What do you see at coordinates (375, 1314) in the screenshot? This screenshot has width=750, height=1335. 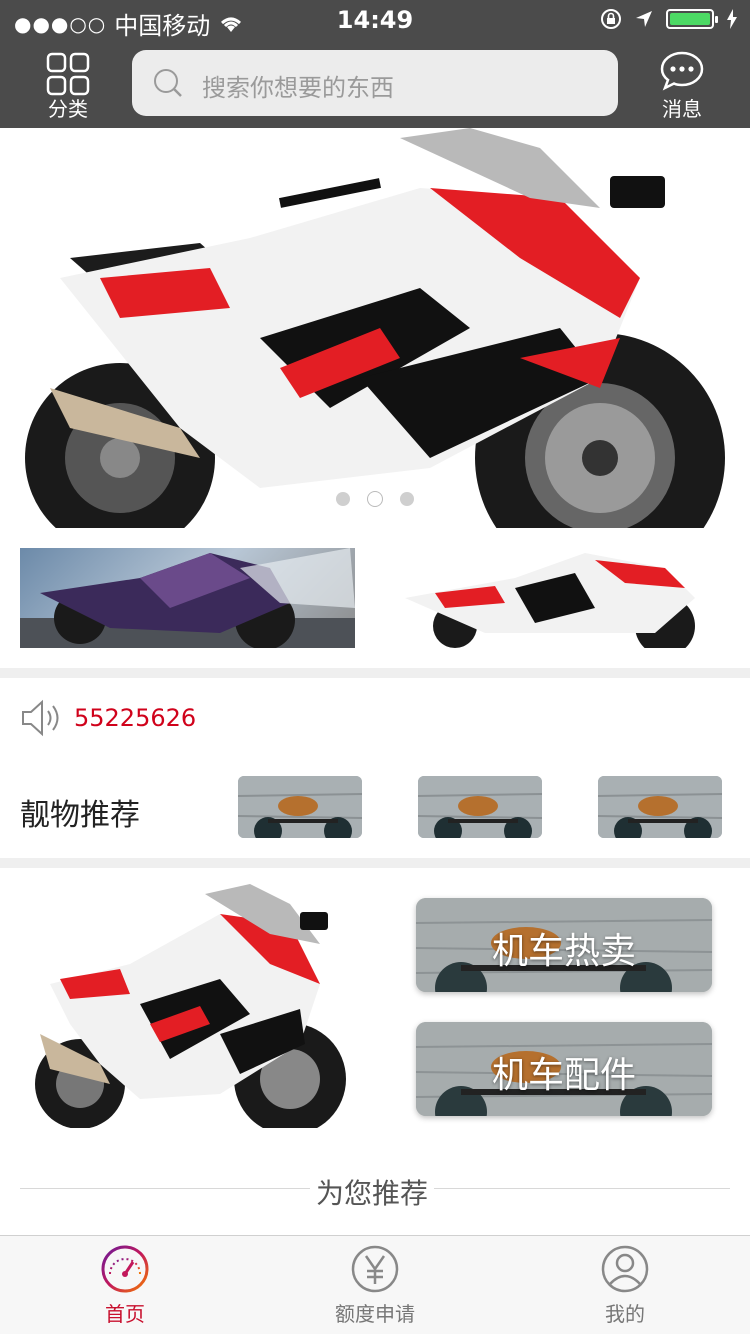 I see `tab-credit-label: 额度申请` at bounding box center [375, 1314].